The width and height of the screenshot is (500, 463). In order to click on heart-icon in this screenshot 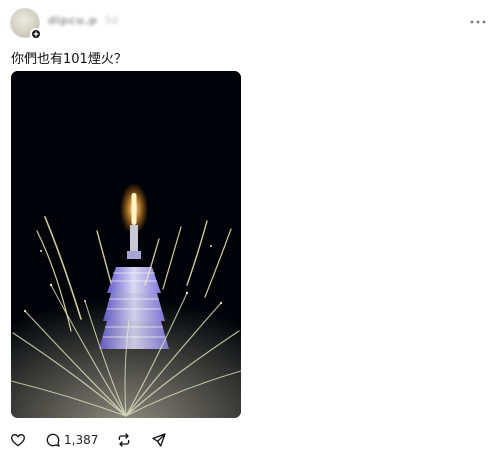, I will do `click(18, 440)`.